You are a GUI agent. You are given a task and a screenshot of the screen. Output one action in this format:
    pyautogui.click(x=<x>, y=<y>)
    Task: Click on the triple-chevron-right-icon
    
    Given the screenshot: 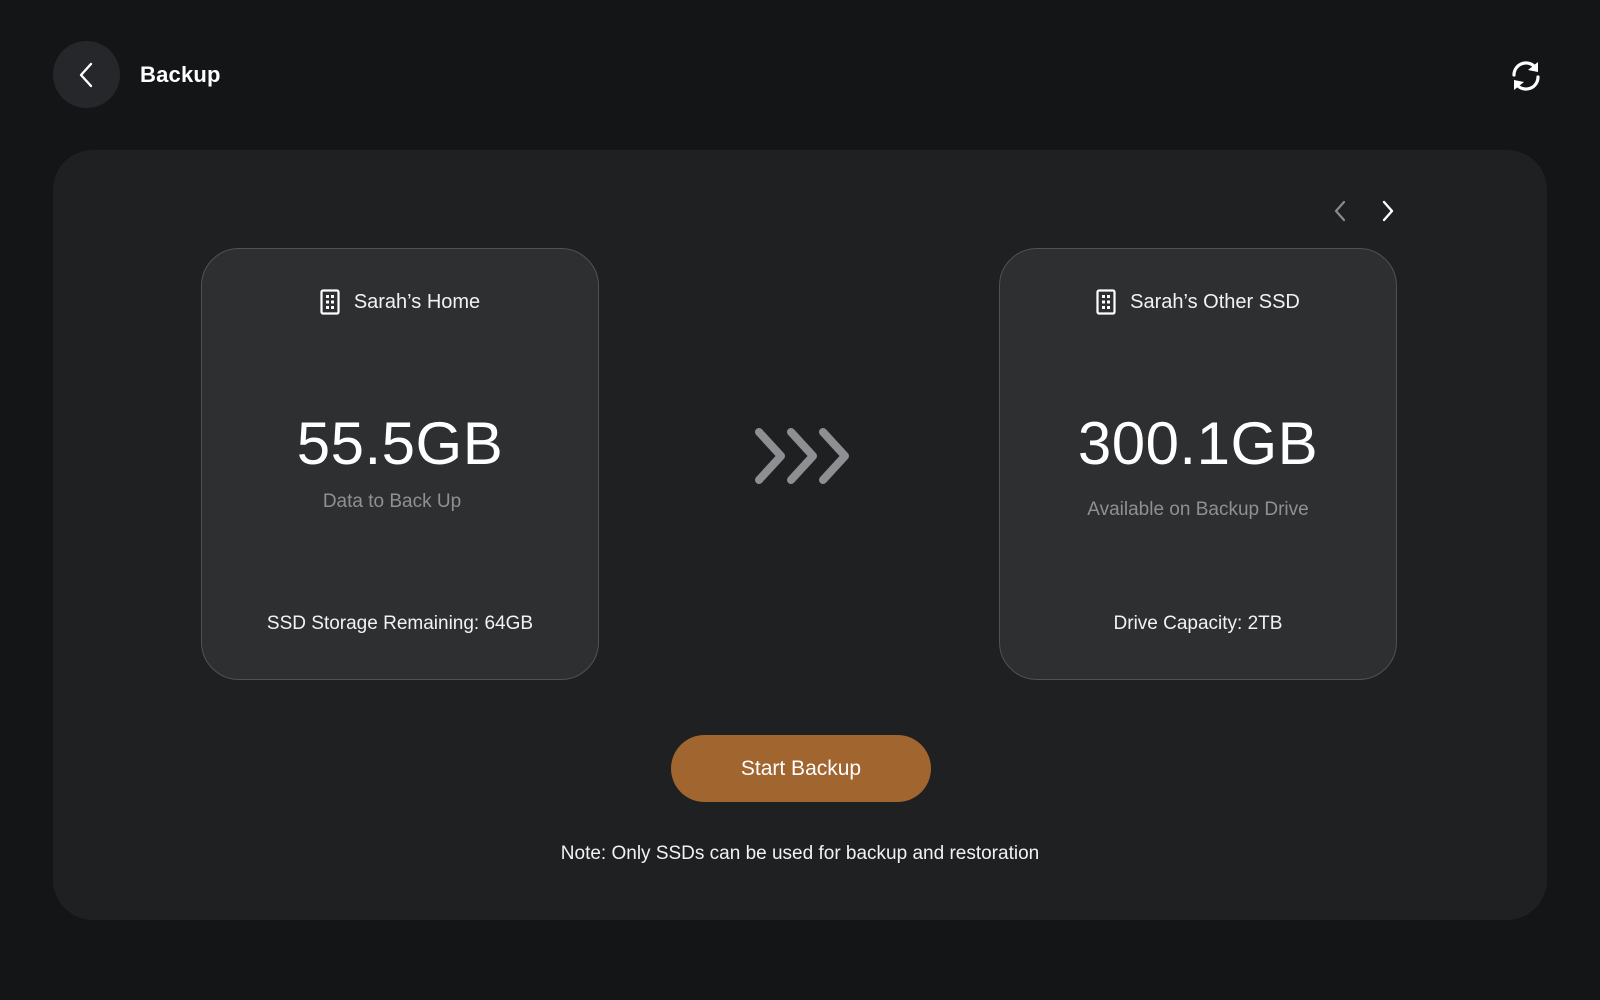 What is the action you would take?
    pyautogui.click(x=802, y=456)
    